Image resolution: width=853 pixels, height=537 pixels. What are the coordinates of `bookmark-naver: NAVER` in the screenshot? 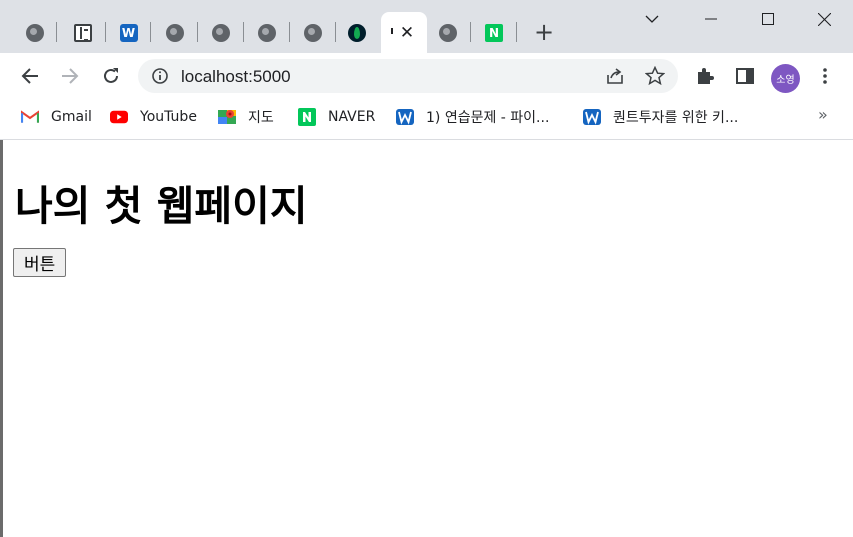 It's located at (336, 117).